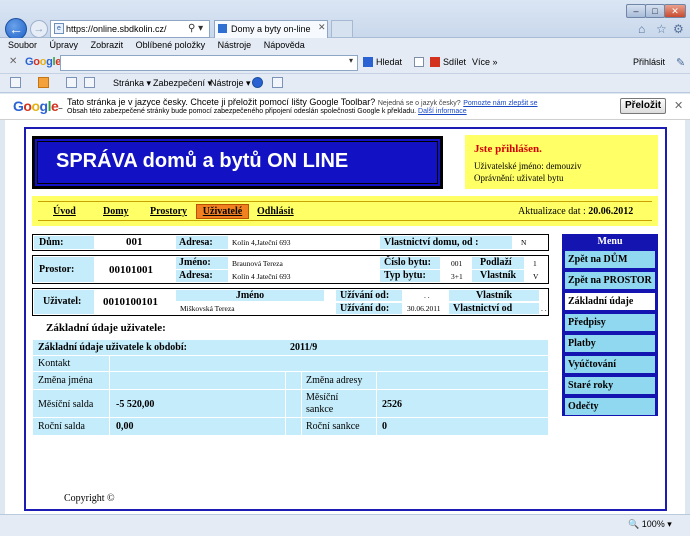 Image resolution: width=690 pixels, height=536 pixels. Describe the element at coordinates (168, 211) in the screenshot. I see `nav-prostory: Prostory` at that location.